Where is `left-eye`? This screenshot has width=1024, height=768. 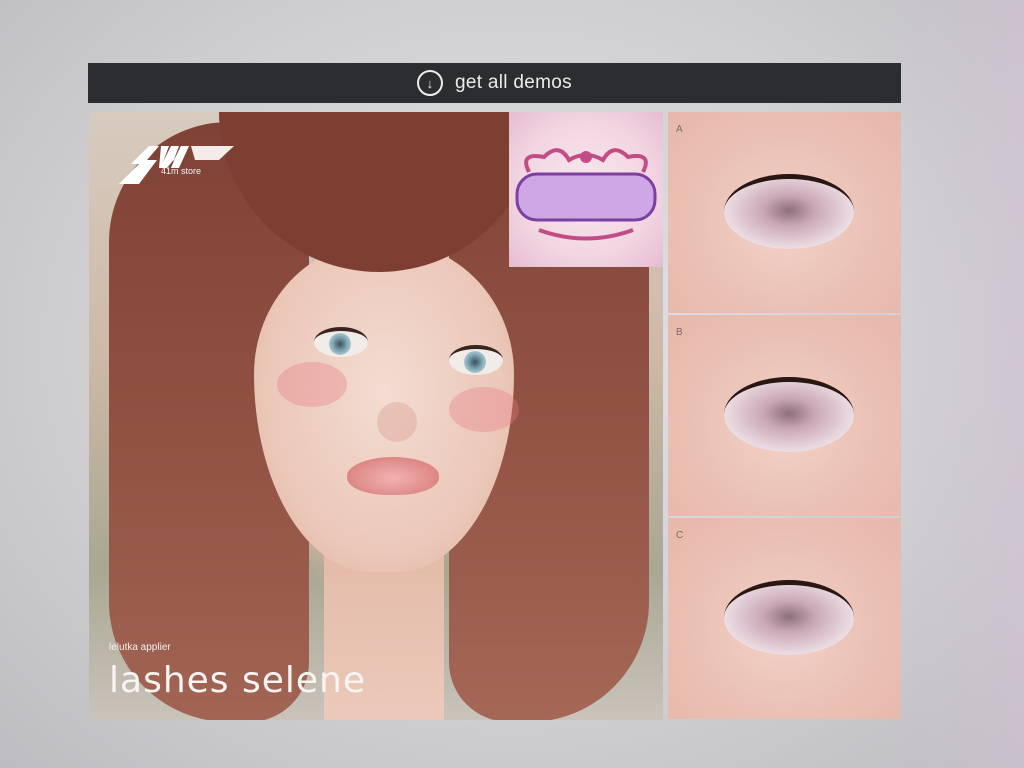
left-eye is located at coordinates (341, 342).